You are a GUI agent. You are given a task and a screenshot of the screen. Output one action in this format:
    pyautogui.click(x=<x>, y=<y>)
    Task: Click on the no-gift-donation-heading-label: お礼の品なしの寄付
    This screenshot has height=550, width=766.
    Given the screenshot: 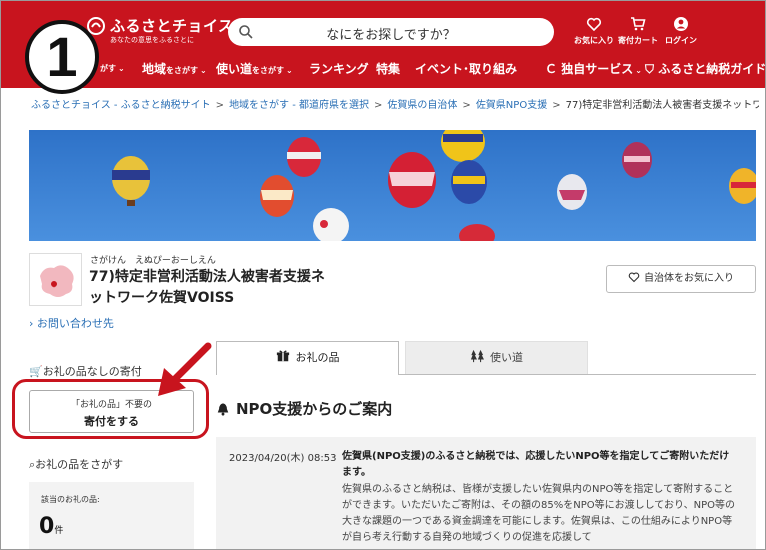 What is the action you would take?
    pyautogui.click(x=92, y=371)
    